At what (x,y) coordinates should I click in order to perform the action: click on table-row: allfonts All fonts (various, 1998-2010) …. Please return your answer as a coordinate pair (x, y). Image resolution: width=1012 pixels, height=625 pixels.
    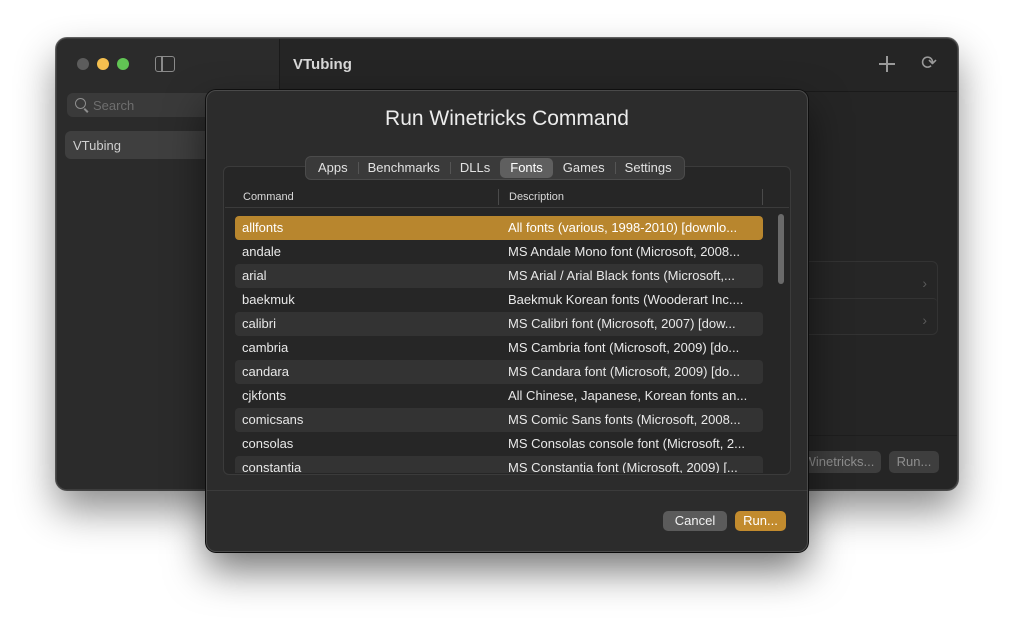
    Looking at the image, I should click on (499, 228).